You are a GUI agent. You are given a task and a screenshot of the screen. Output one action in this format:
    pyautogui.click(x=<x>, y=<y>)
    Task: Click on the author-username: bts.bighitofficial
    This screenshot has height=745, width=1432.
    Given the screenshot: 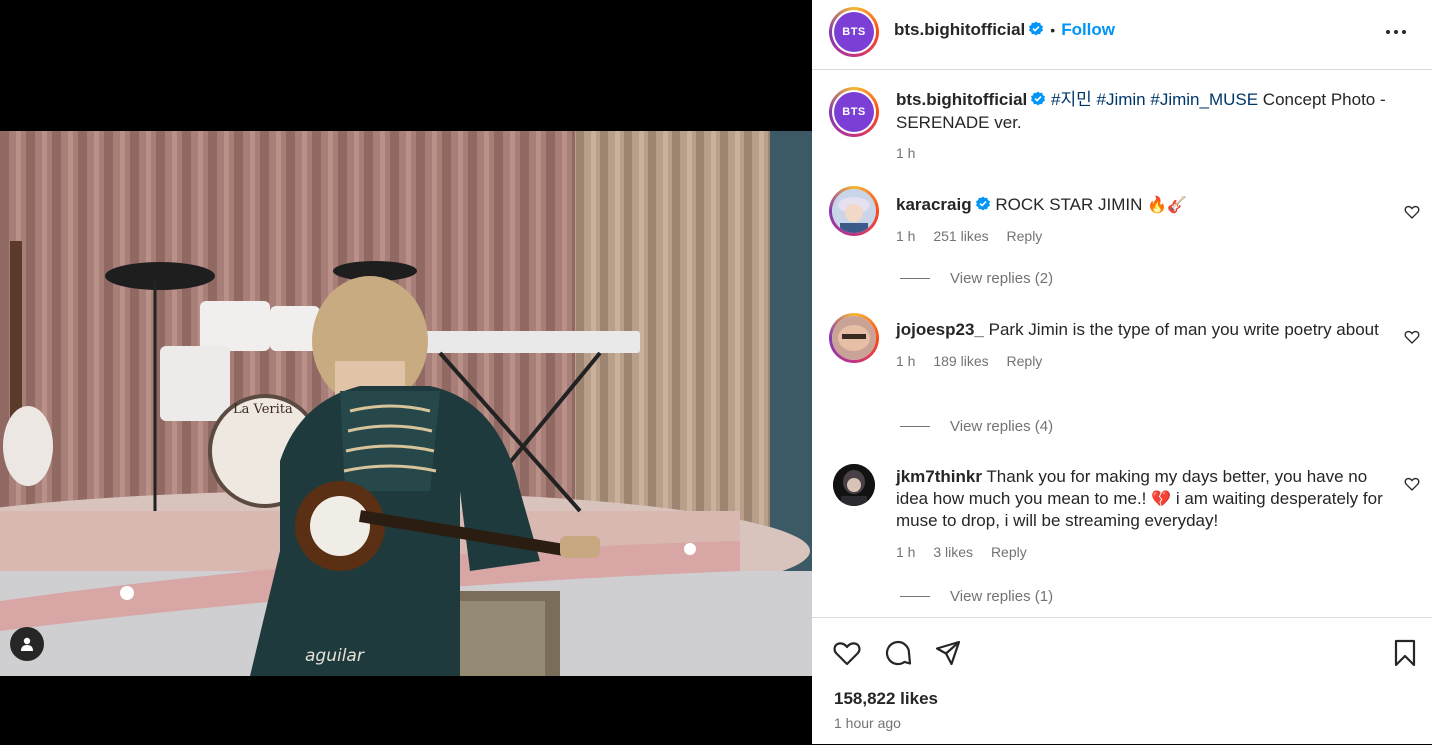 What is the action you would take?
    pyautogui.click(x=959, y=29)
    